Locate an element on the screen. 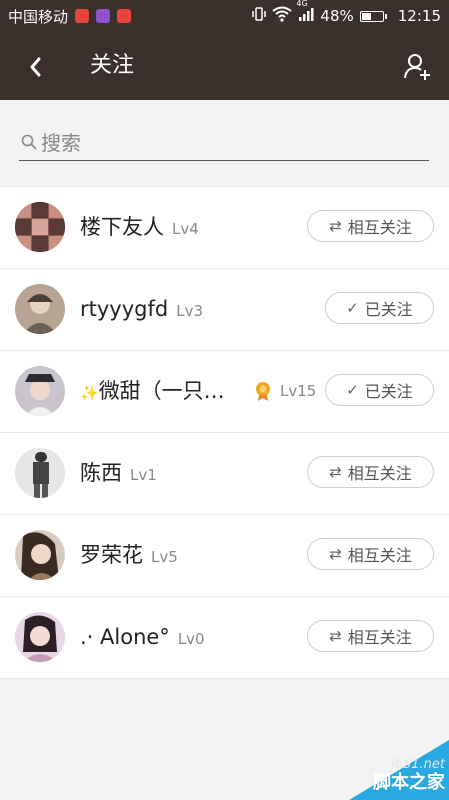  medal-icon is located at coordinates (263, 391).